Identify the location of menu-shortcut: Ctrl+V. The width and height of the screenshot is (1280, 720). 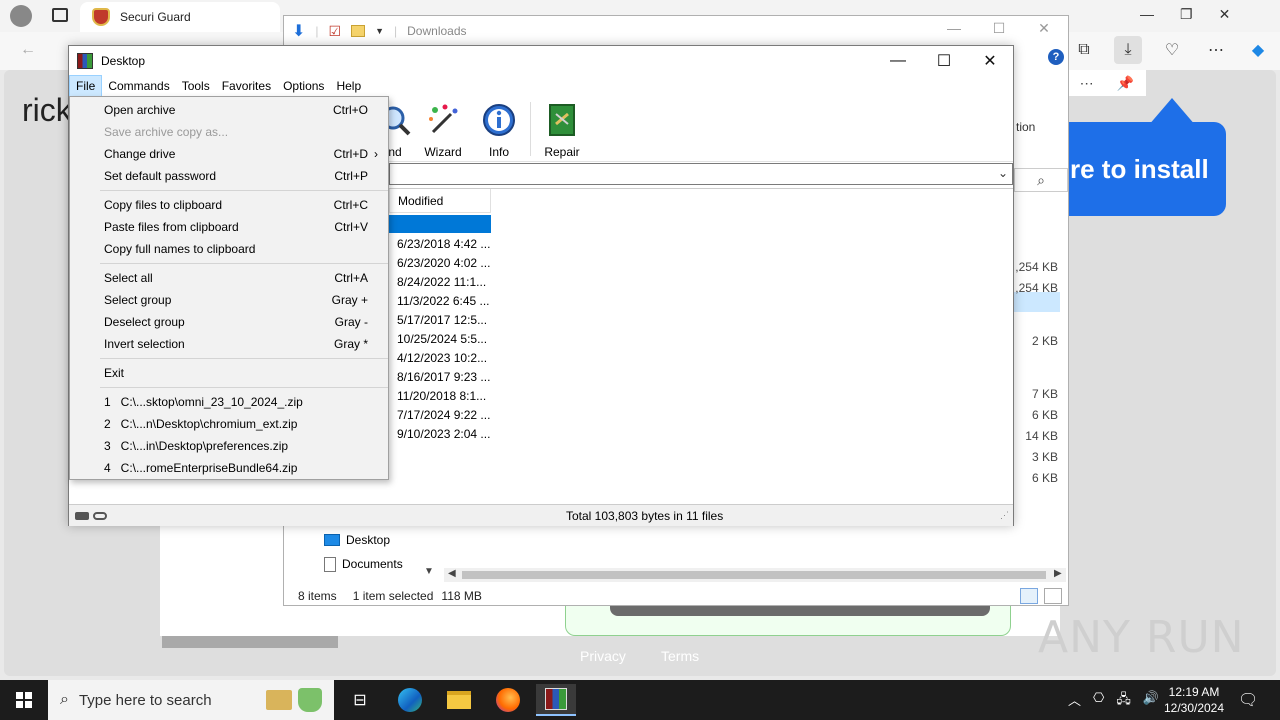
(351, 227).